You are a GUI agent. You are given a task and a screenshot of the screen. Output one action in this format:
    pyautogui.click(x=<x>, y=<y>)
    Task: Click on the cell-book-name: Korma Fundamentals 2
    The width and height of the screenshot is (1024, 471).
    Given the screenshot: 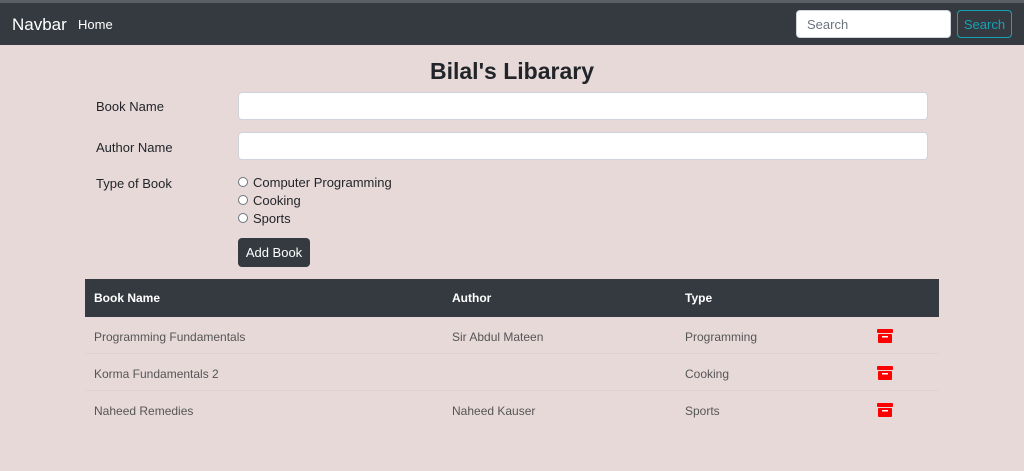 What is the action you would take?
    pyautogui.click(x=156, y=374)
    